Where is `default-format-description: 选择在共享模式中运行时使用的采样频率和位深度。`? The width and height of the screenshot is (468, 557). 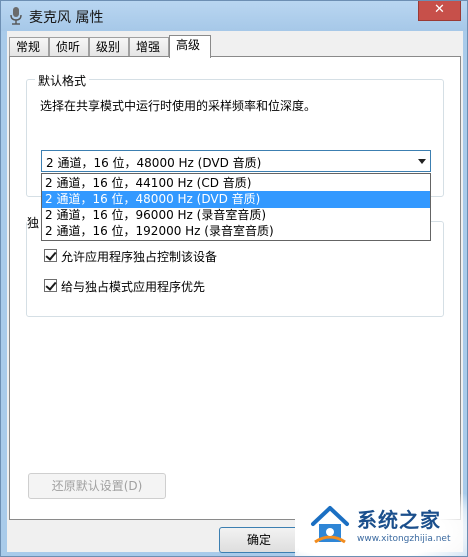 default-format-description: 选择在共享模式中运行时使用的采样频率和位深度。 is located at coordinates (178, 106).